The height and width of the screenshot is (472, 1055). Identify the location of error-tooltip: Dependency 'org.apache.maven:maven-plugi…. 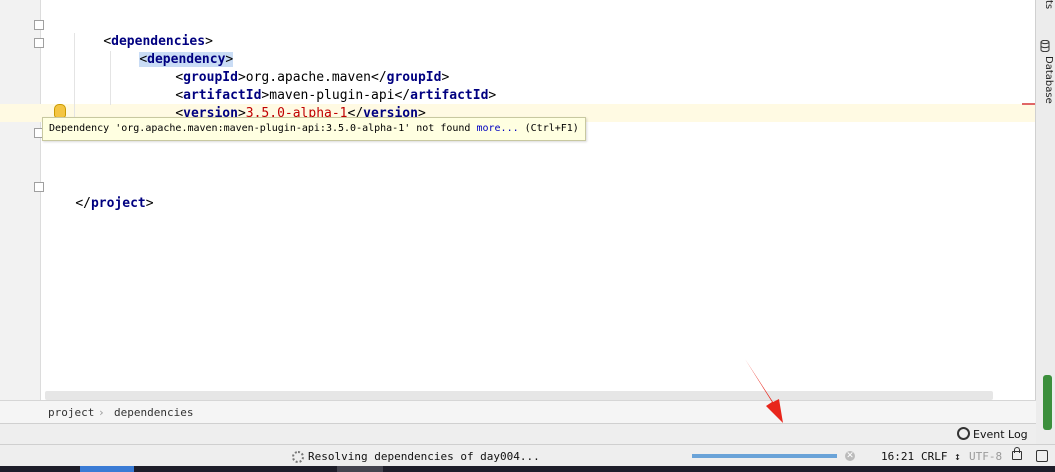
(314, 129).